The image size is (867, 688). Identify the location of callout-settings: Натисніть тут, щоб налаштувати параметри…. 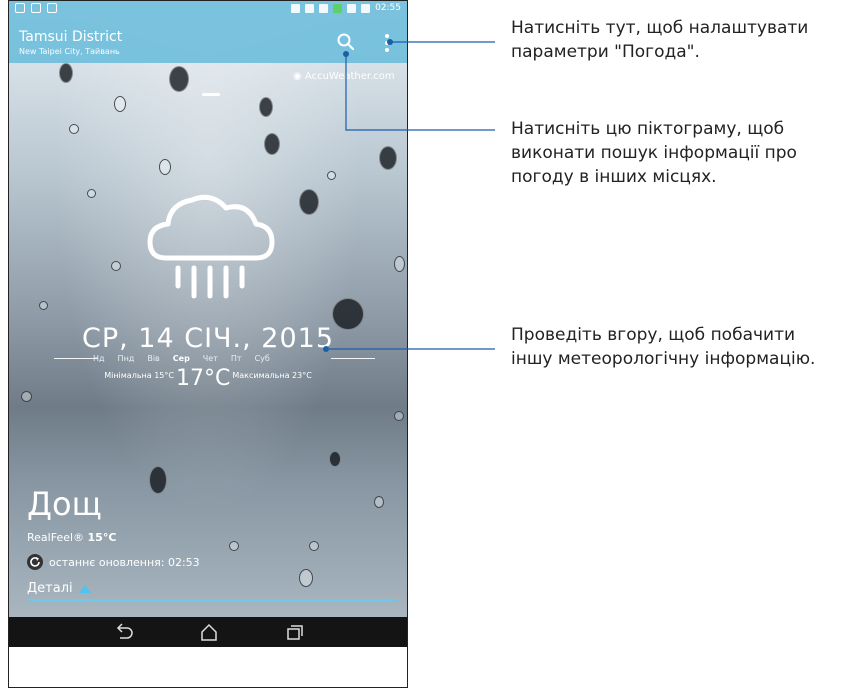
(660, 40).